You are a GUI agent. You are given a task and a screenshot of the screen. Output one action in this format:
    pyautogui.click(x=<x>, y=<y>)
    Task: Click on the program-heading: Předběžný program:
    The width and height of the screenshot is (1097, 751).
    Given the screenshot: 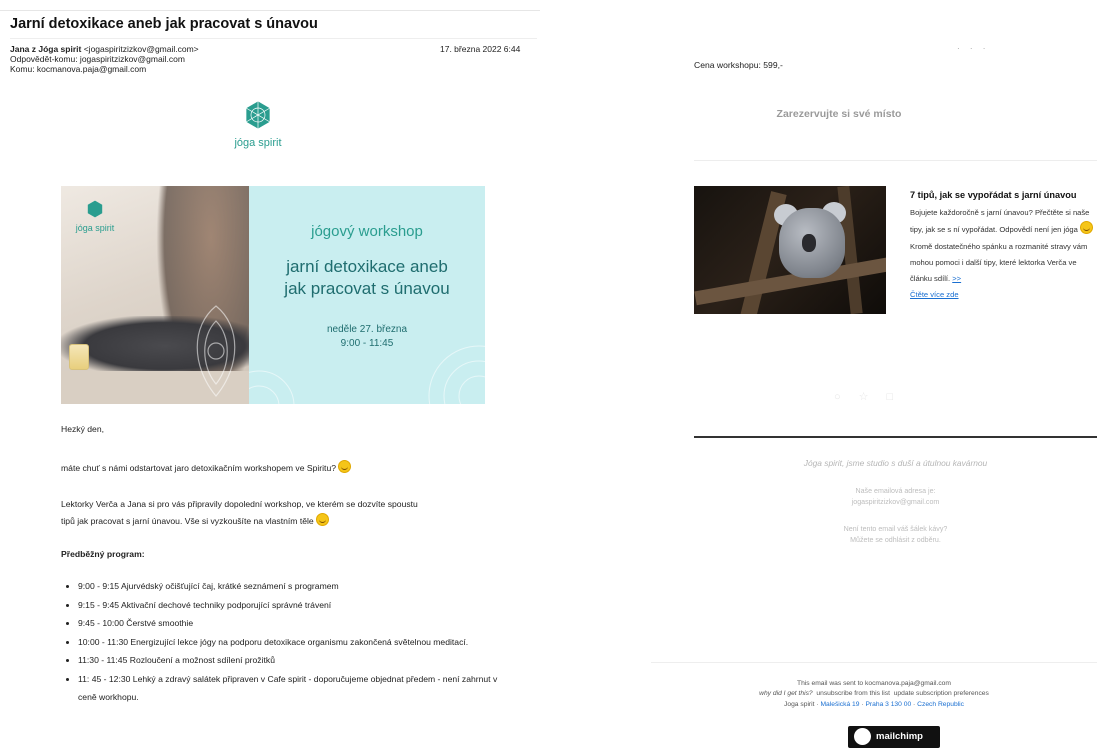 What is the action you would take?
    pyautogui.click(x=103, y=554)
    